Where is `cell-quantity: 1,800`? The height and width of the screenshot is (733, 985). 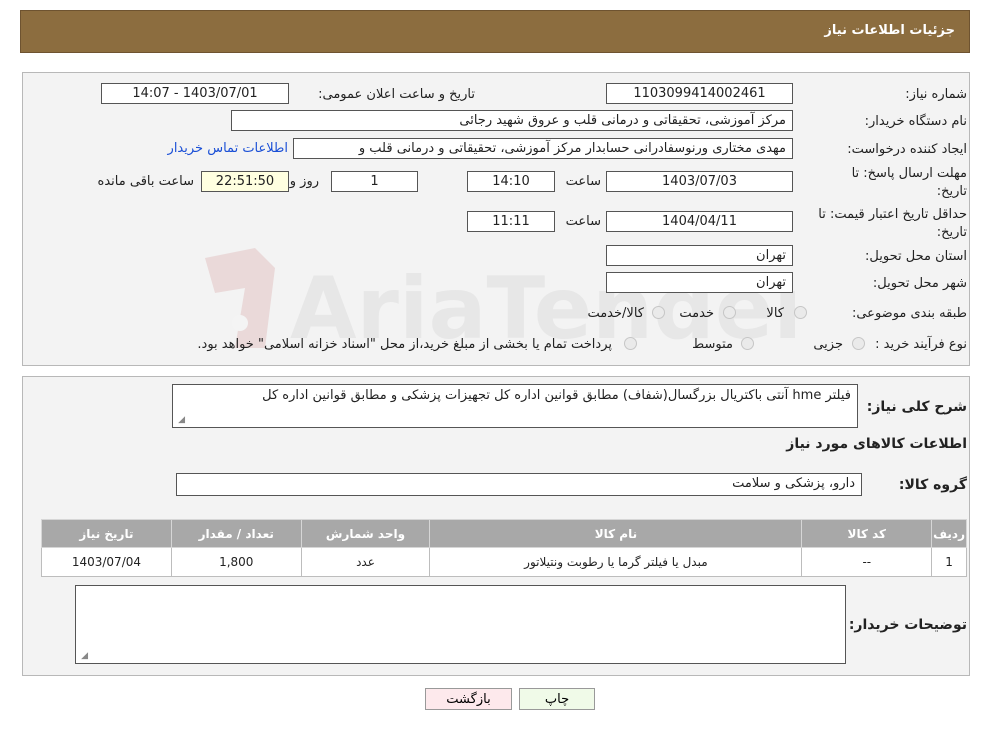 cell-quantity: 1,800 is located at coordinates (236, 562).